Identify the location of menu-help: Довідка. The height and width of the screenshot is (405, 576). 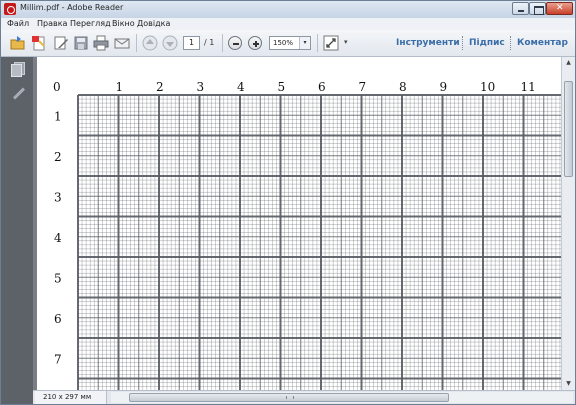
(153, 23).